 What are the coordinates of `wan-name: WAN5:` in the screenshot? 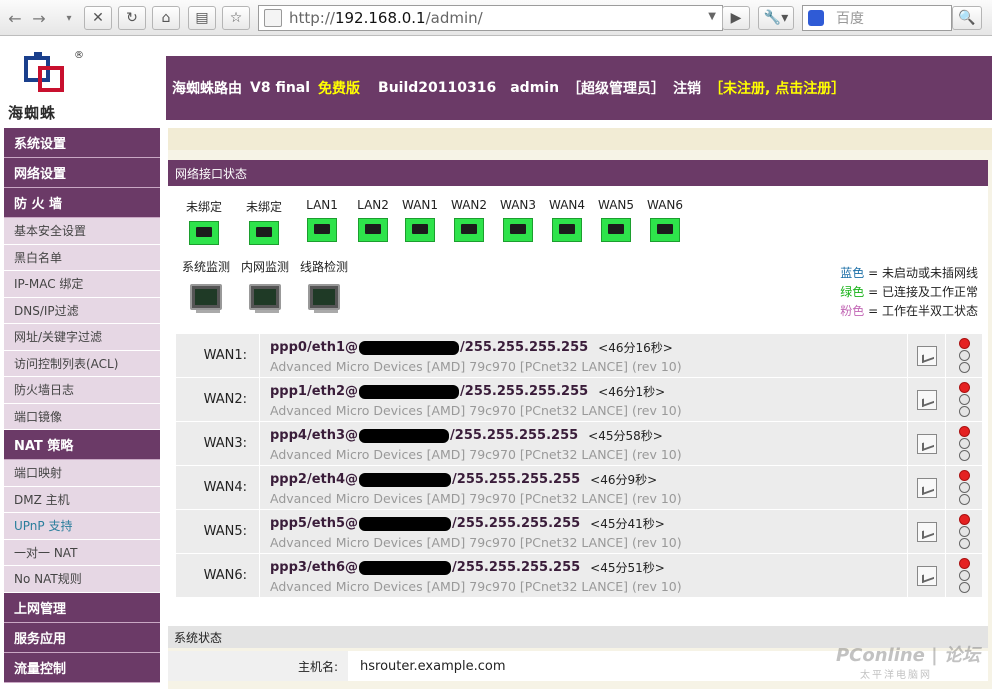 It's located at (218, 531).